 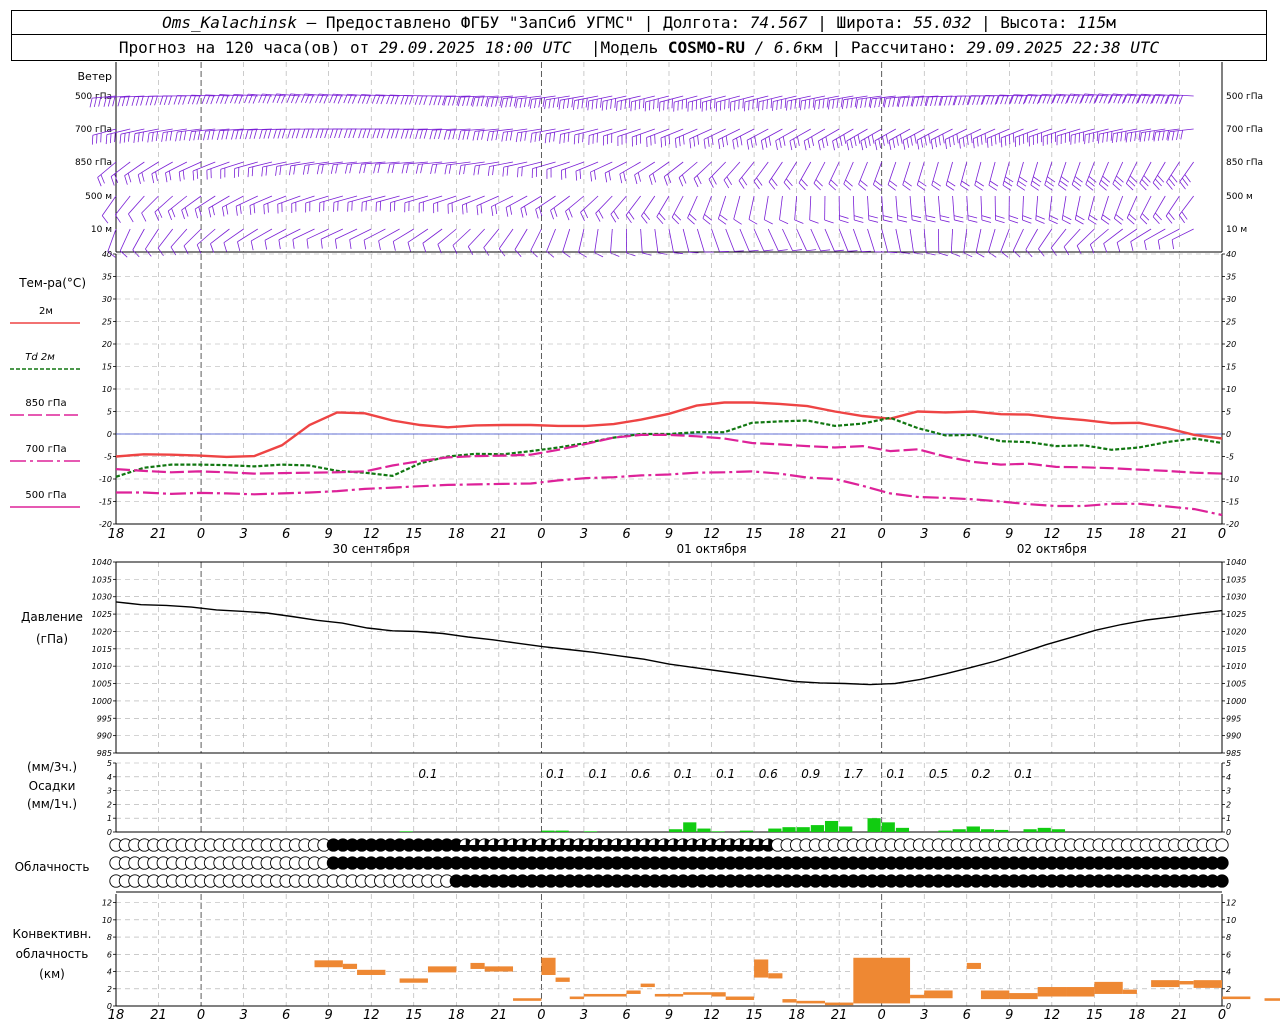 I want to click on conv-bar, so click(x=669, y=995).